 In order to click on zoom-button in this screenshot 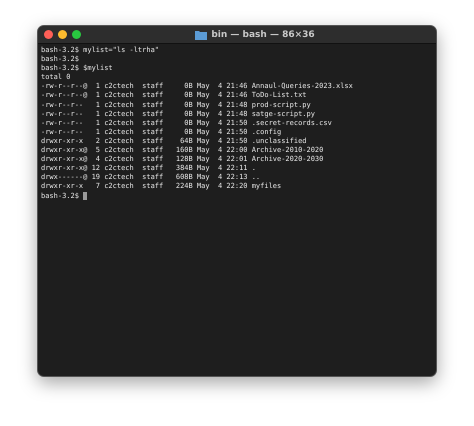, I will do `click(76, 34)`.